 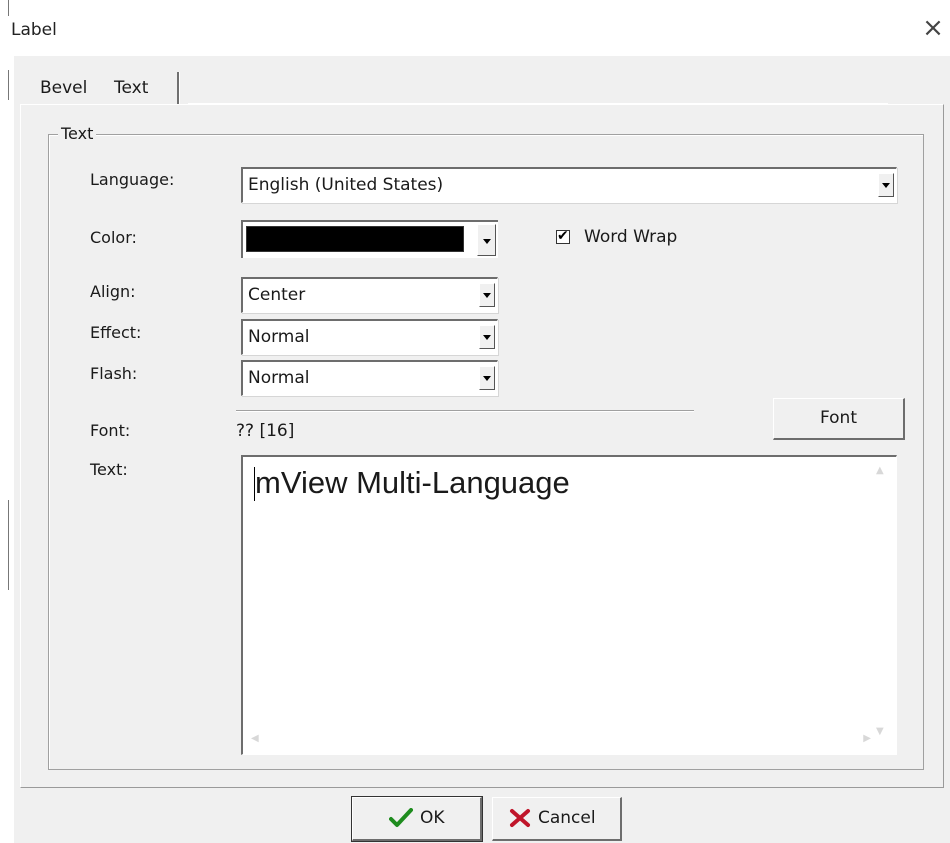 I want to click on vertical-scrollbar: ▲ ▼, so click(x=881, y=601).